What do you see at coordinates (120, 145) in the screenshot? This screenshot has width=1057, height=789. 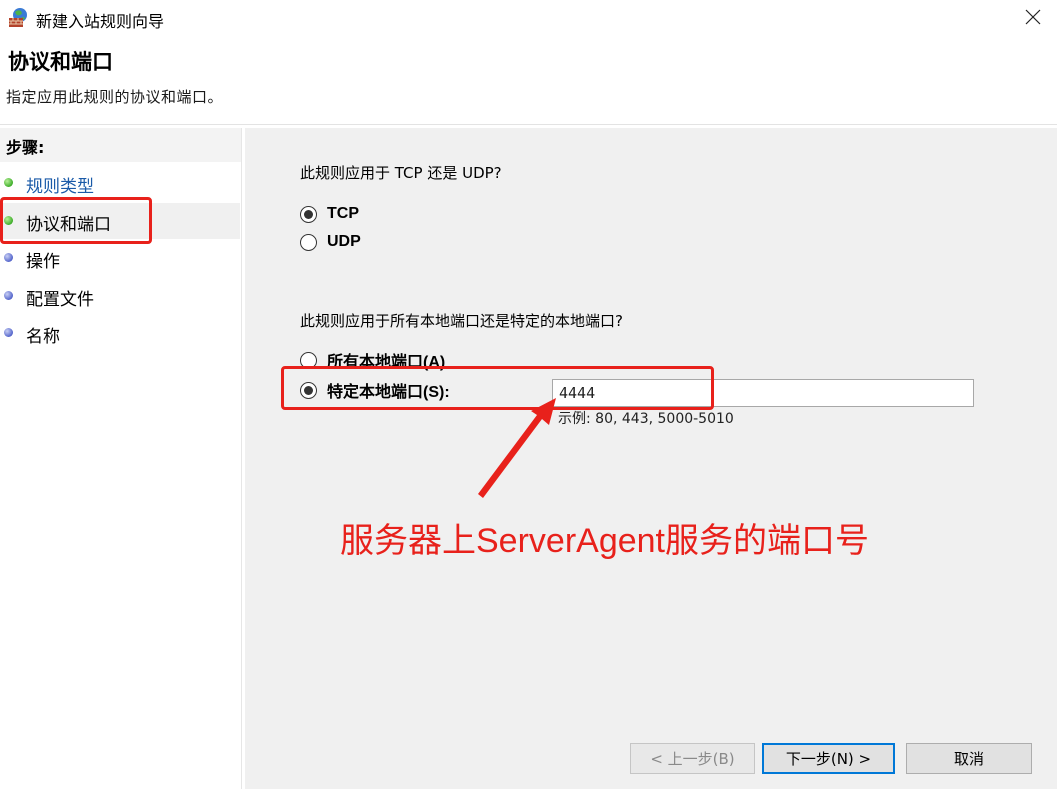 I see `steps-header: 步骤:` at bounding box center [120, 145].